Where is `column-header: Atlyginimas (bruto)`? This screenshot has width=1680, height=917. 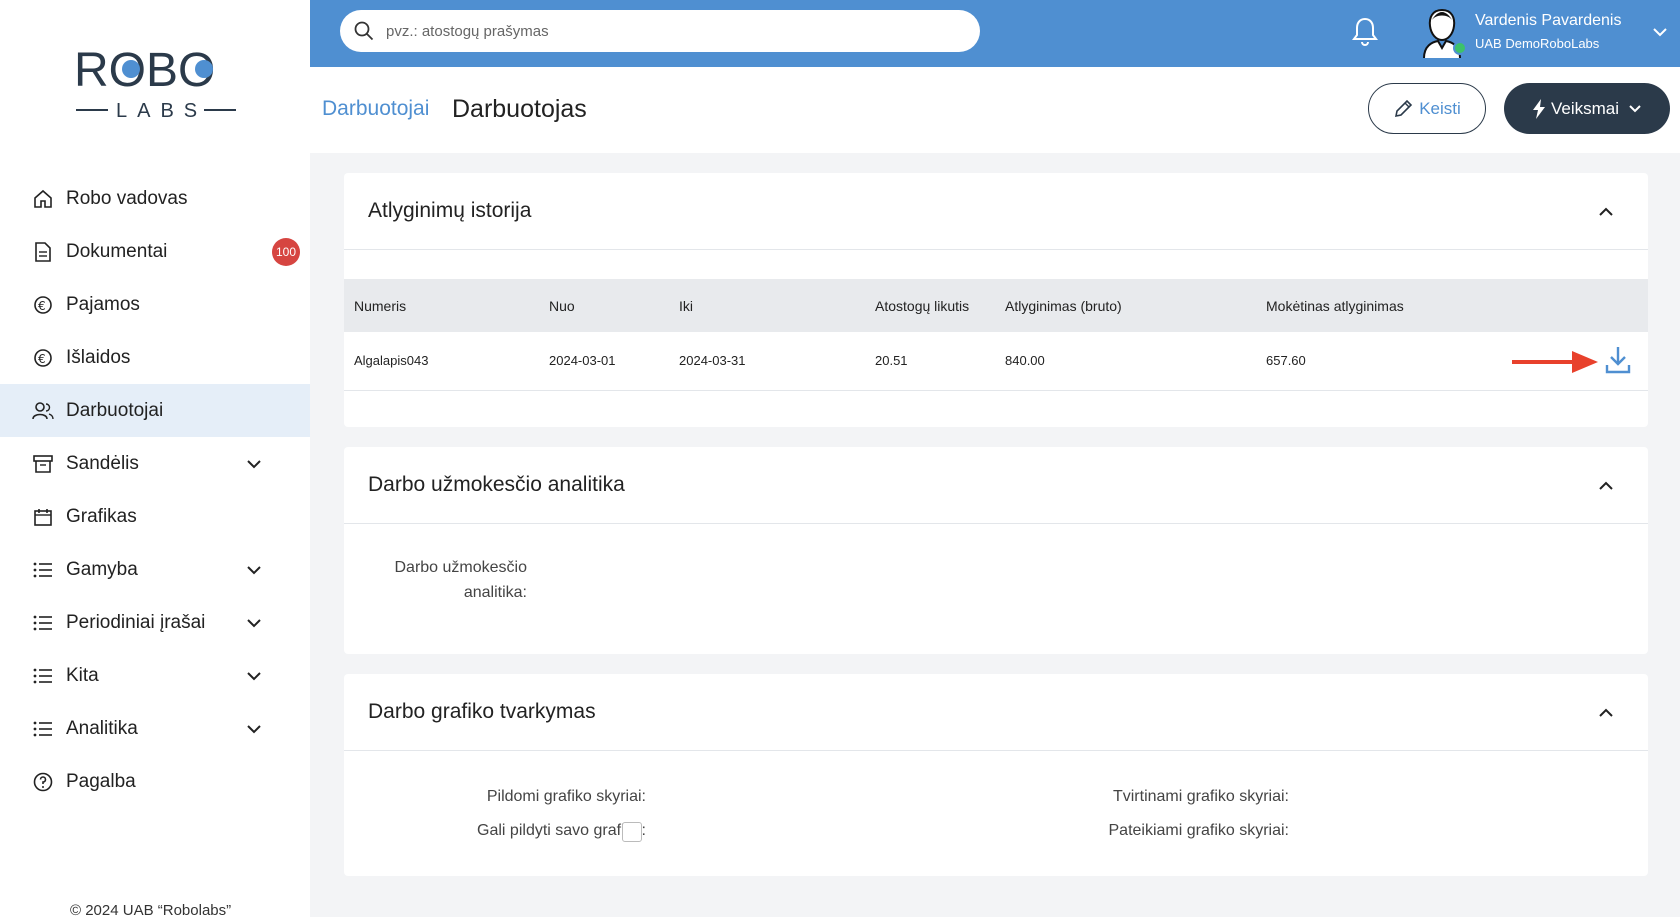 column-header: Atlyginimas (bruto) is located at coordinates (1125, 305).